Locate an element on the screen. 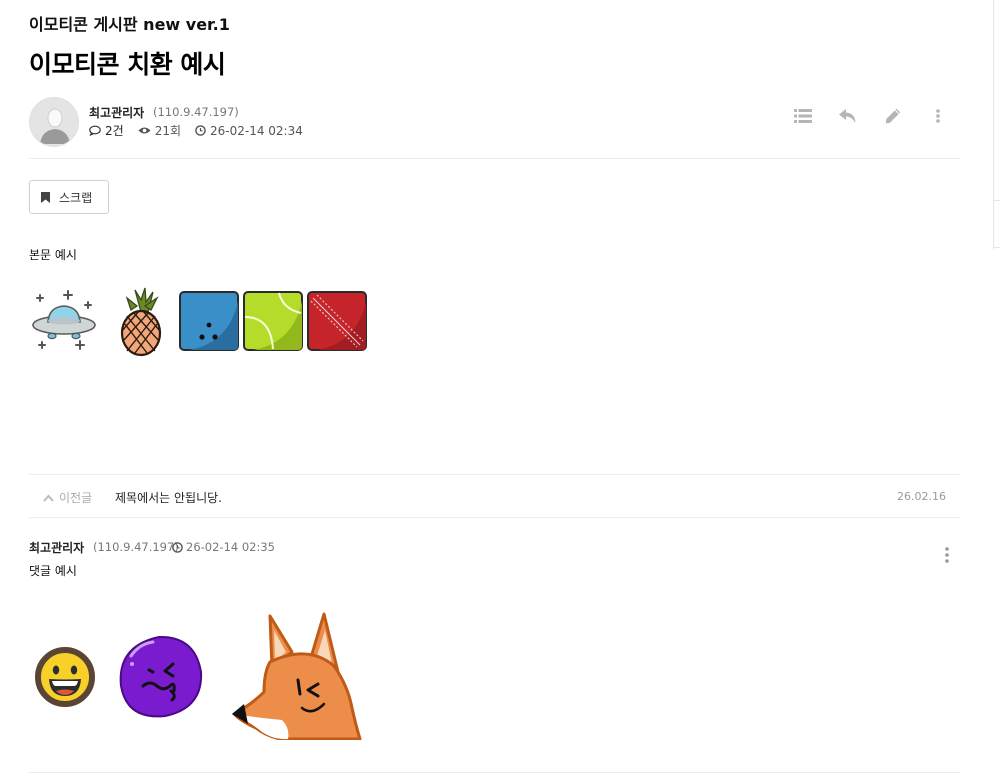  edit-button is located at coordinates (893, 116).